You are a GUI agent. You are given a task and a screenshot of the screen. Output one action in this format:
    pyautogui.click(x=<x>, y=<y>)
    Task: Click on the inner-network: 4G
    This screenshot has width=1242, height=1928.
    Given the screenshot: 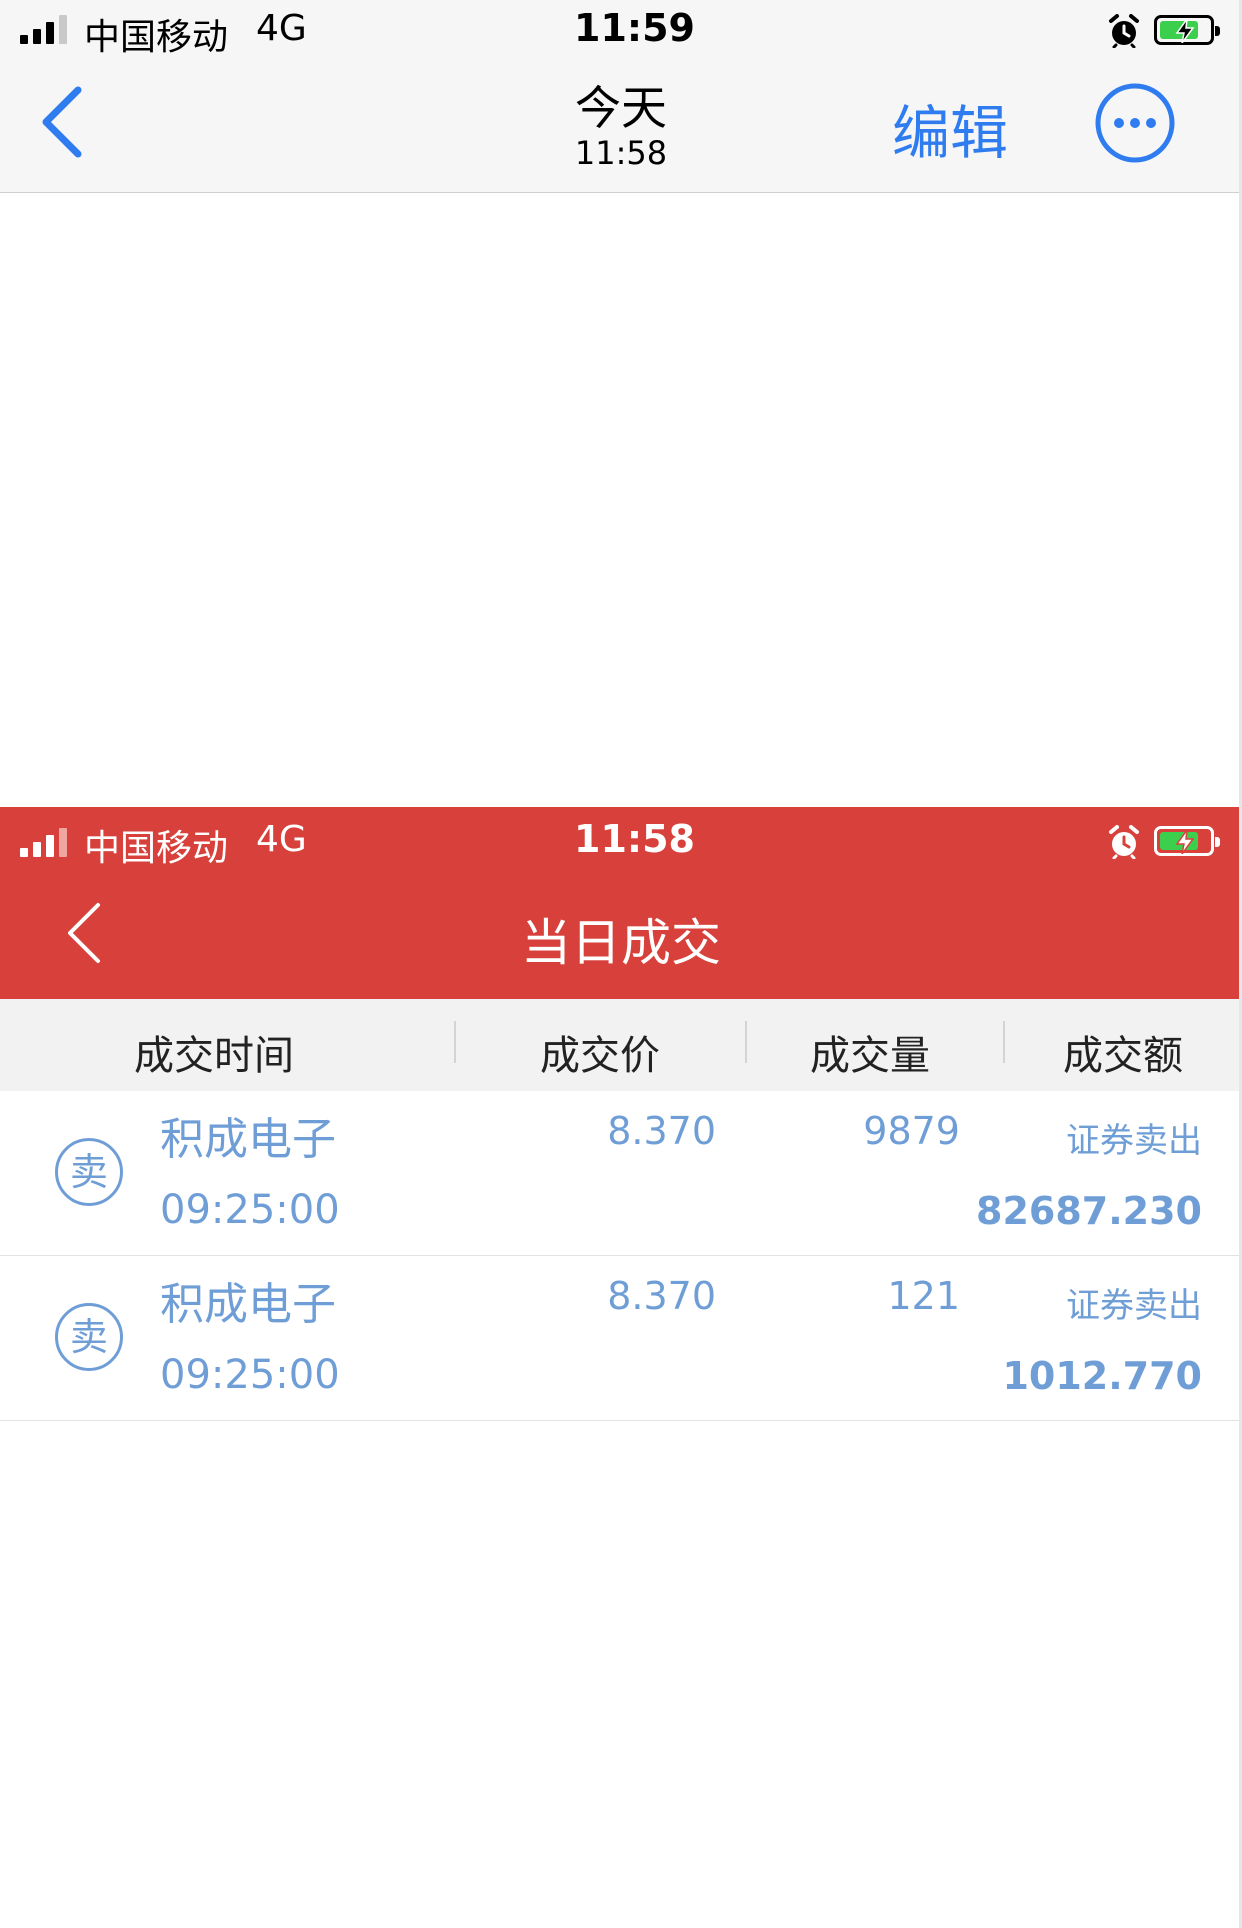 What is the action you would take?
    pyautogui.click(x=281, y=839)
    